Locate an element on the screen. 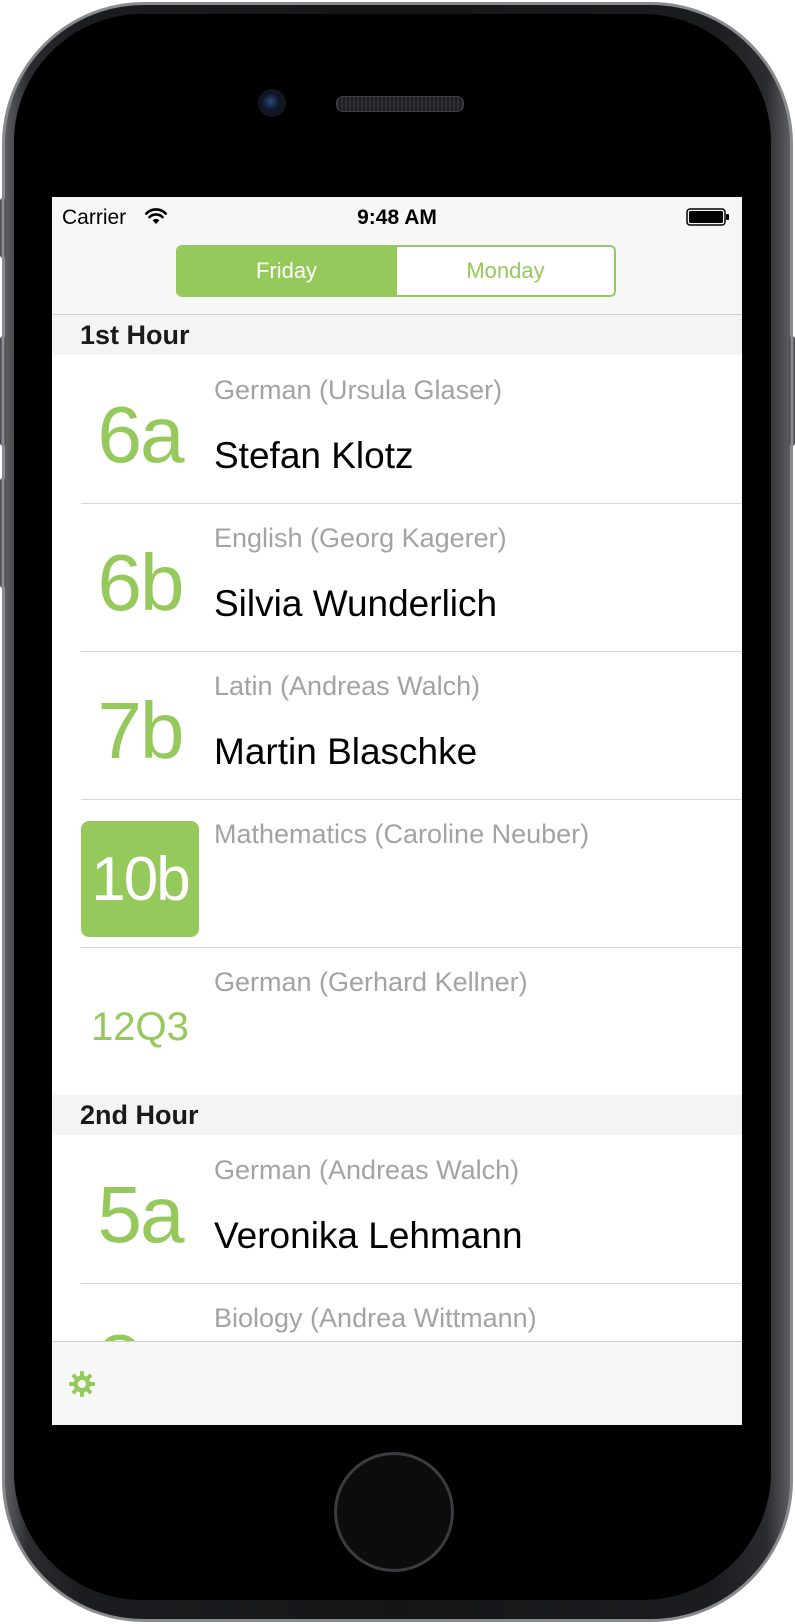 The width and height of the screenshot is (795, 1624). earpiece-speaker is located at coordinates (400, 104).